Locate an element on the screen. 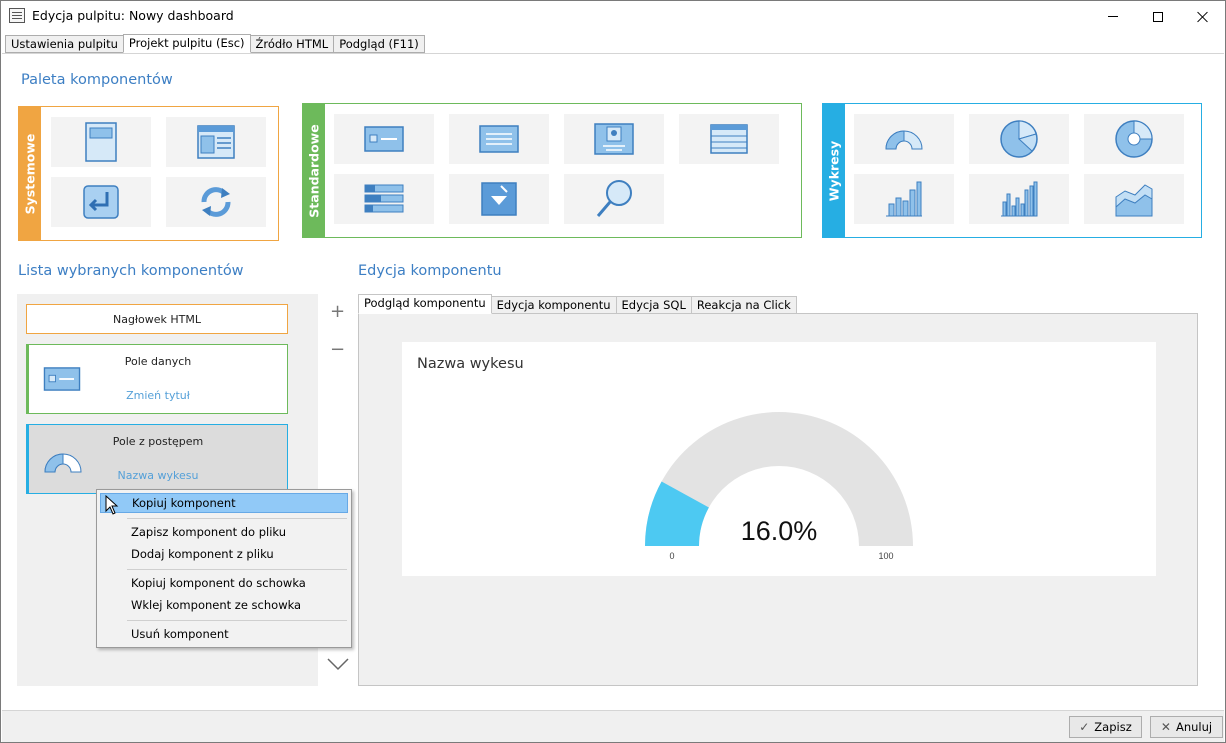 The image size is (1226, 743). scroll-down-button is located at coordinates (338, 665).